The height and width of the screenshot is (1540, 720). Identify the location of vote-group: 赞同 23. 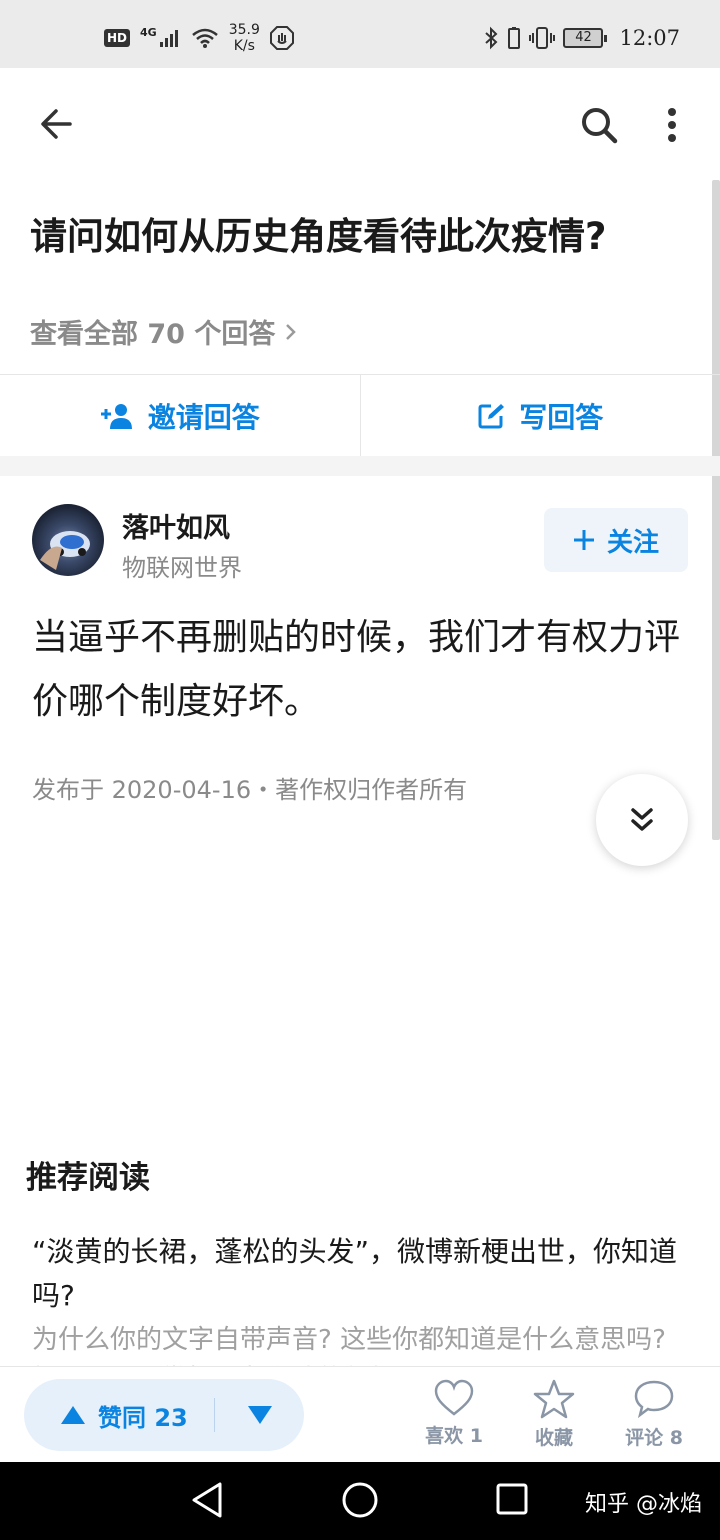
(164, 1415).